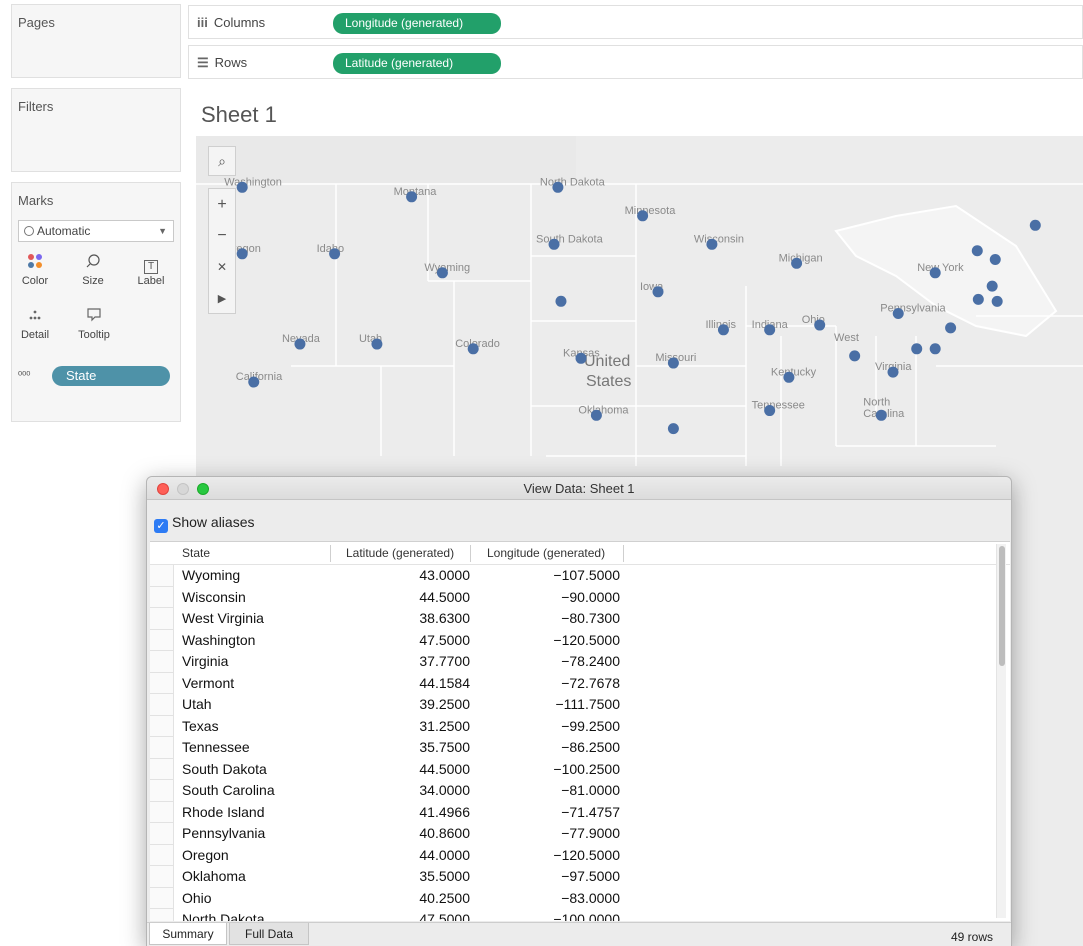 The height and width of the screenshot is (946, 1083). Describe the element at coordinates (35, 274) in the screenshot. I see `color-card: Color` at that location.